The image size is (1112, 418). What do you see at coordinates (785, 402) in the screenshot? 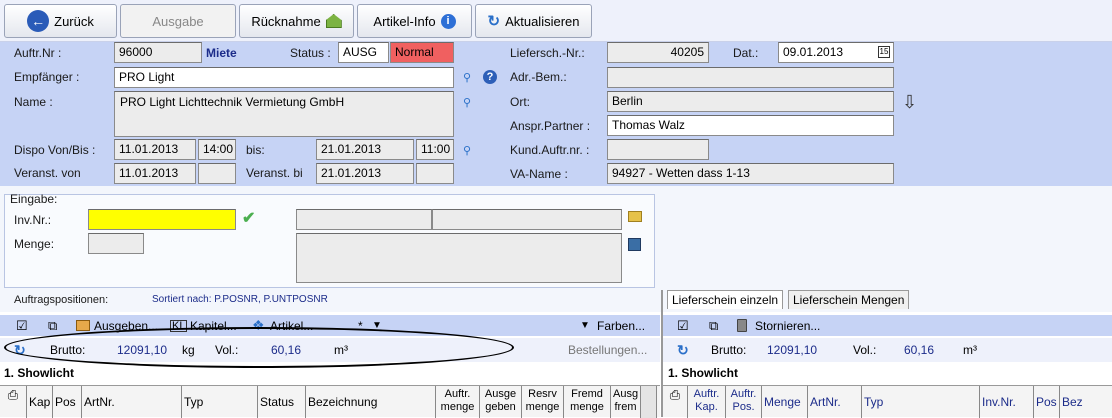
I see `col-menge: Menge` at bounding box center [785, 402].